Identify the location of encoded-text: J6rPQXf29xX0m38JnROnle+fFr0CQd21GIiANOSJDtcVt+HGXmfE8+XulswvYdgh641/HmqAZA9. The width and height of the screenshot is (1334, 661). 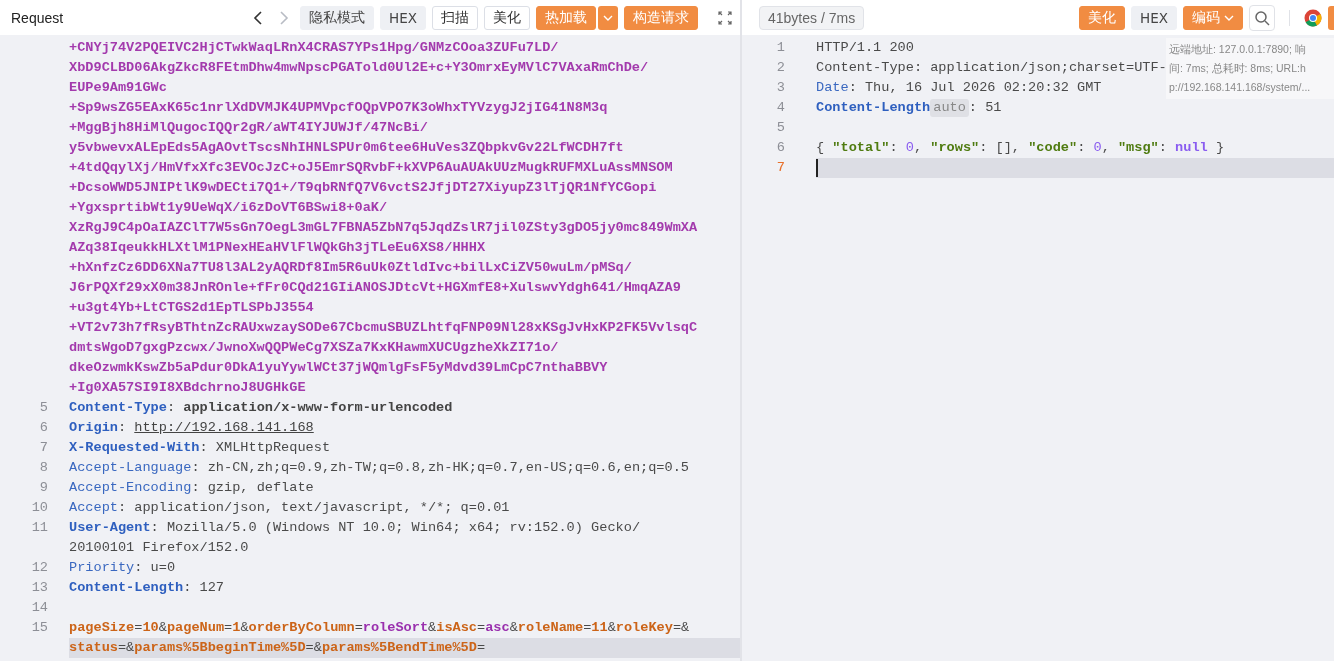
(375, 288).